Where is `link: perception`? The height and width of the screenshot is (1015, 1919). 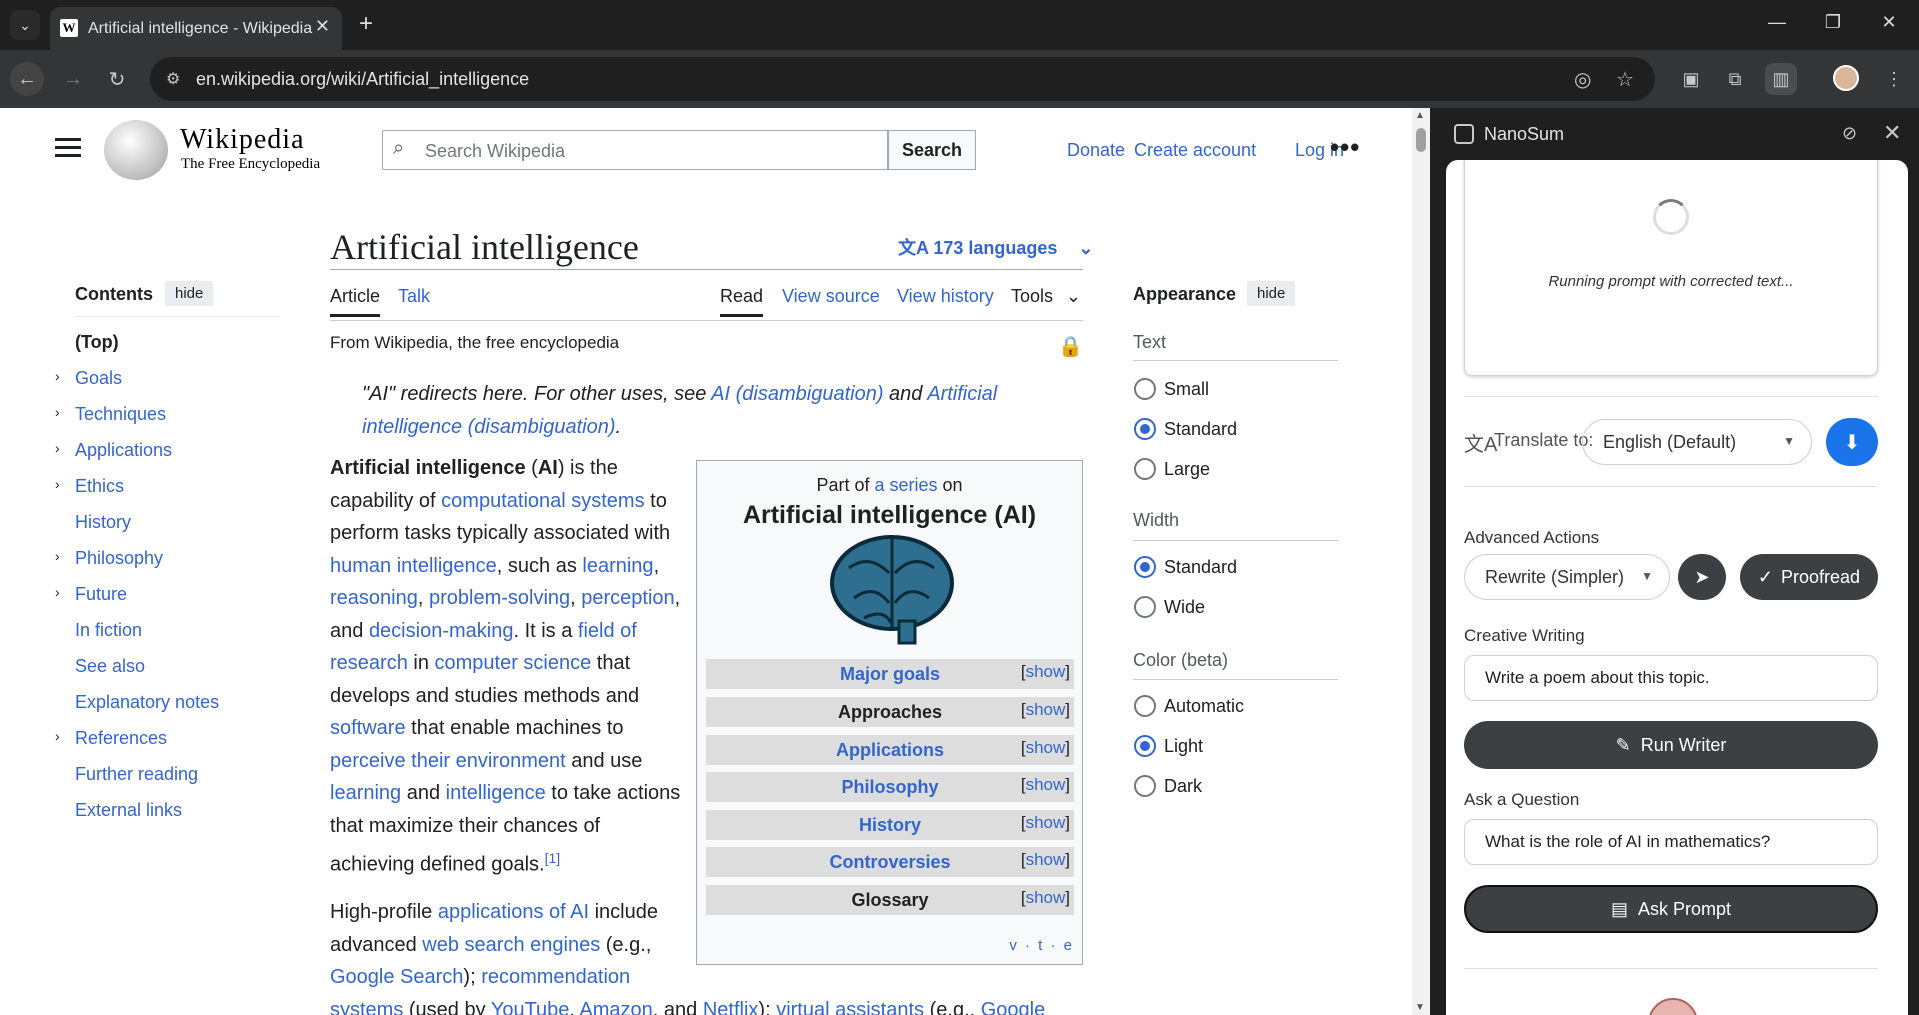
link: perception is located at coordinates (627, 598).